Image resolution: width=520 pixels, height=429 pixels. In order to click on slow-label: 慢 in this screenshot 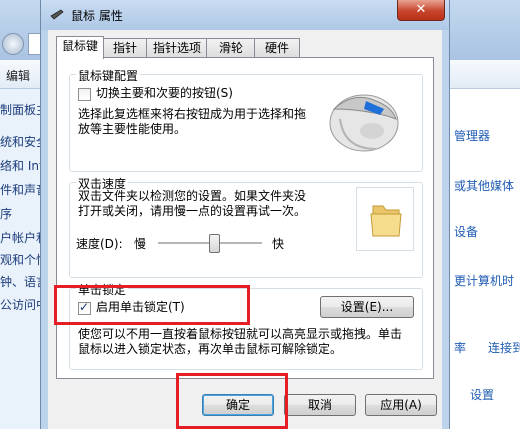, I will do `click(140, 244)`.